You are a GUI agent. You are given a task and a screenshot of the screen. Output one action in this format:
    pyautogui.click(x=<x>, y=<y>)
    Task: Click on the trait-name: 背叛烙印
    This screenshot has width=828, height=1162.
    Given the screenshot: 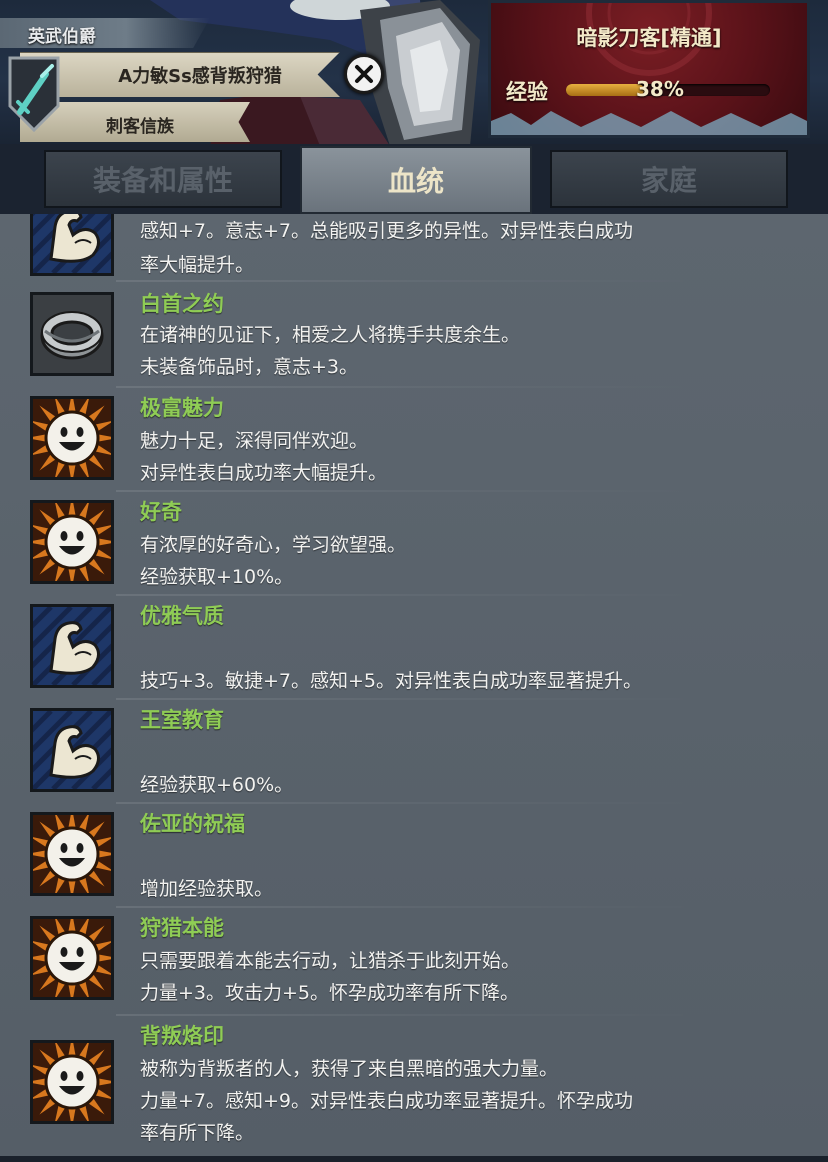 What is the action you would take?
    pyautogui.click(x=182, y=1036)
    